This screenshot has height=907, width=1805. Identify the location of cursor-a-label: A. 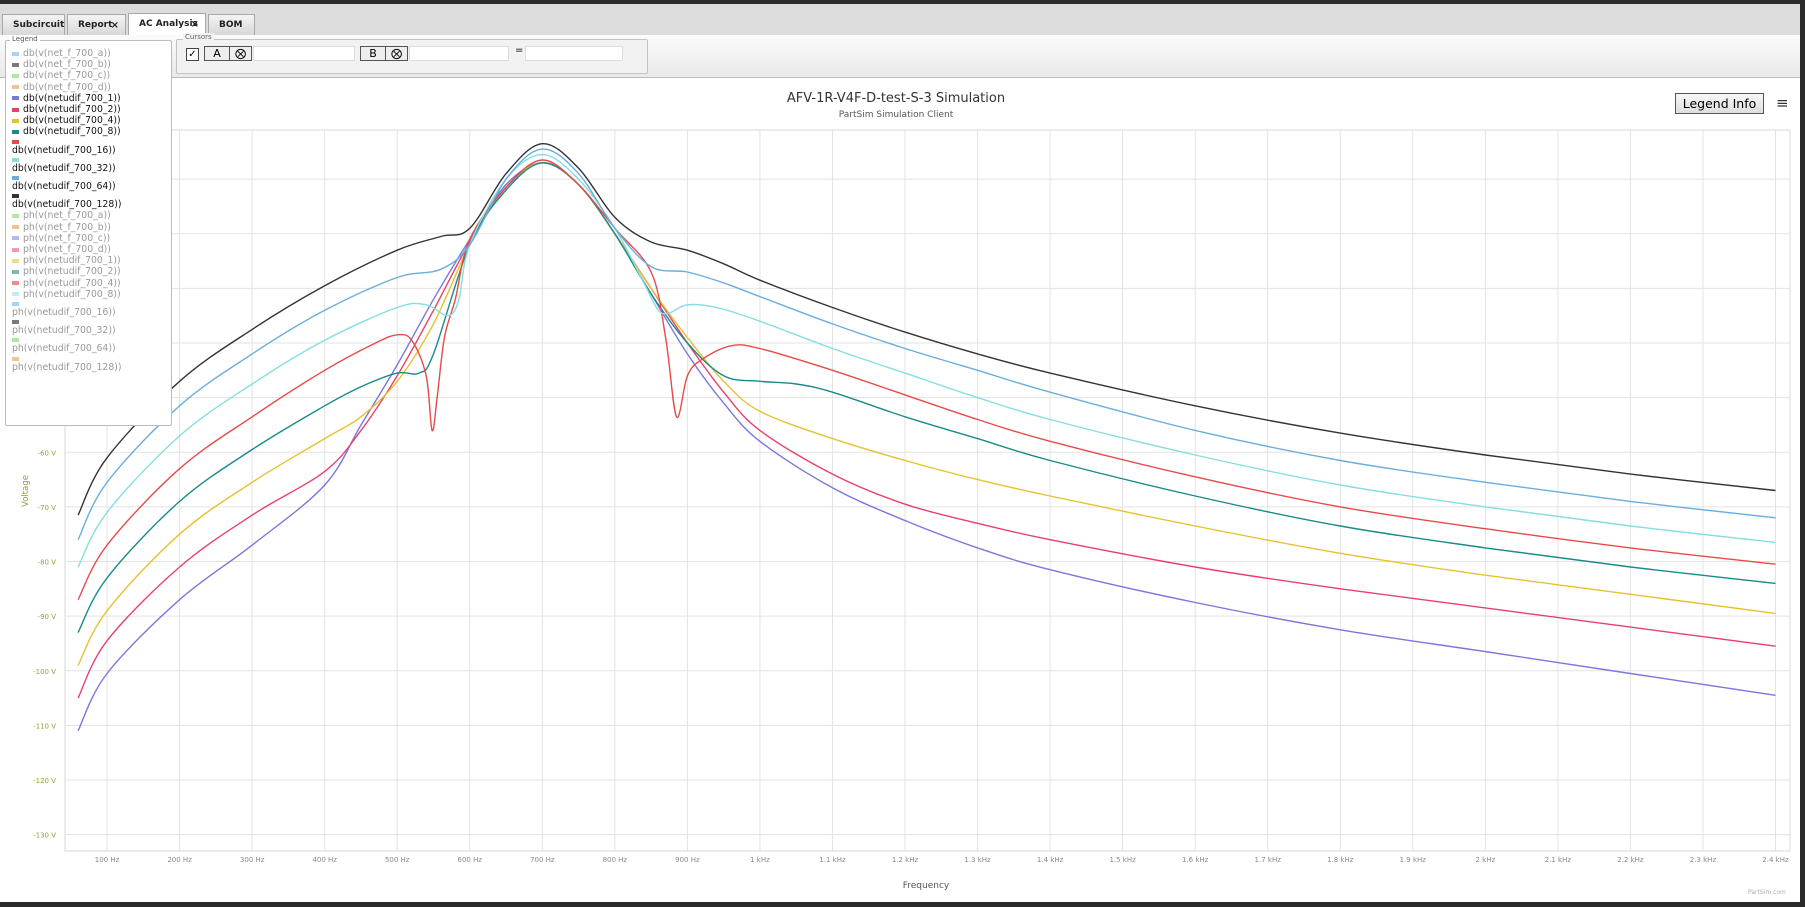
(217, 53).